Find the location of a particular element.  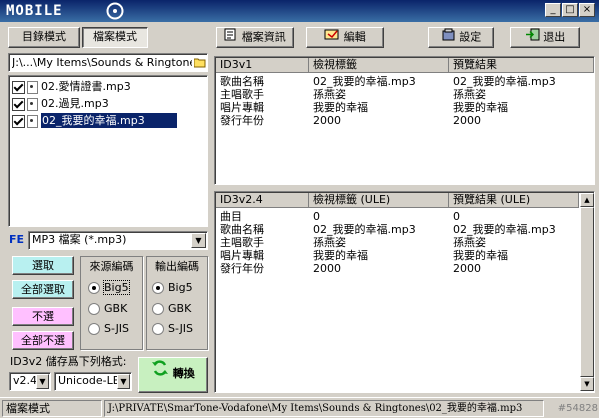

id3v2-version-select: v2.4 ▼ is located at coordinates (30, 381).